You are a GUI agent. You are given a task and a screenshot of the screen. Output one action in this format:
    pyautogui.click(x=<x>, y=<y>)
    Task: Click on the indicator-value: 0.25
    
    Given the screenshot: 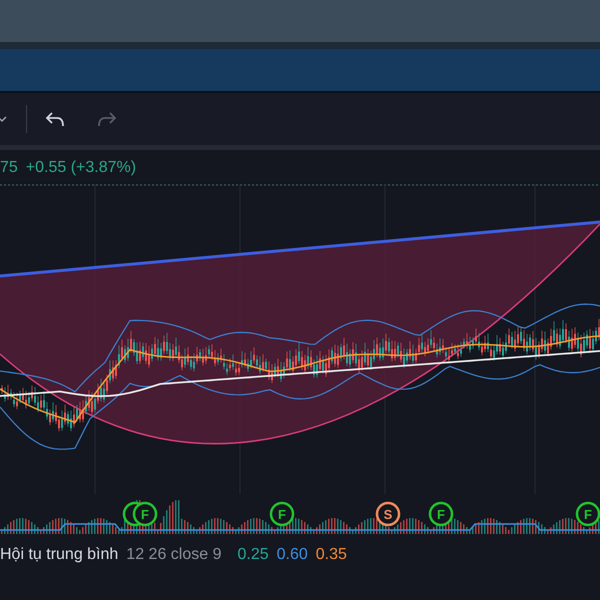 What is the action you would take?
    pyautogui.click(x=253, y=555)
    